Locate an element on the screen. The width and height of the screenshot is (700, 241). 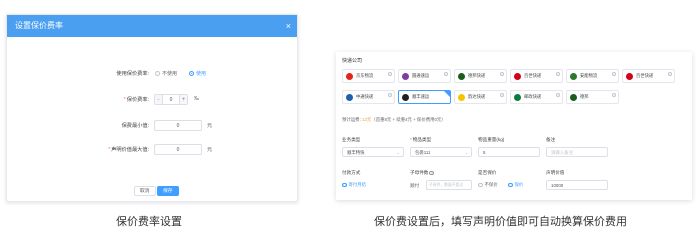
radio-use: 使用 is located at coordinates (197, 73).